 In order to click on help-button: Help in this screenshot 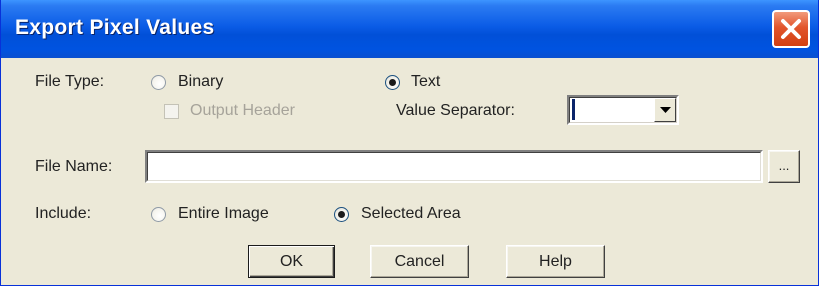, I will do `click(555, 261)`.